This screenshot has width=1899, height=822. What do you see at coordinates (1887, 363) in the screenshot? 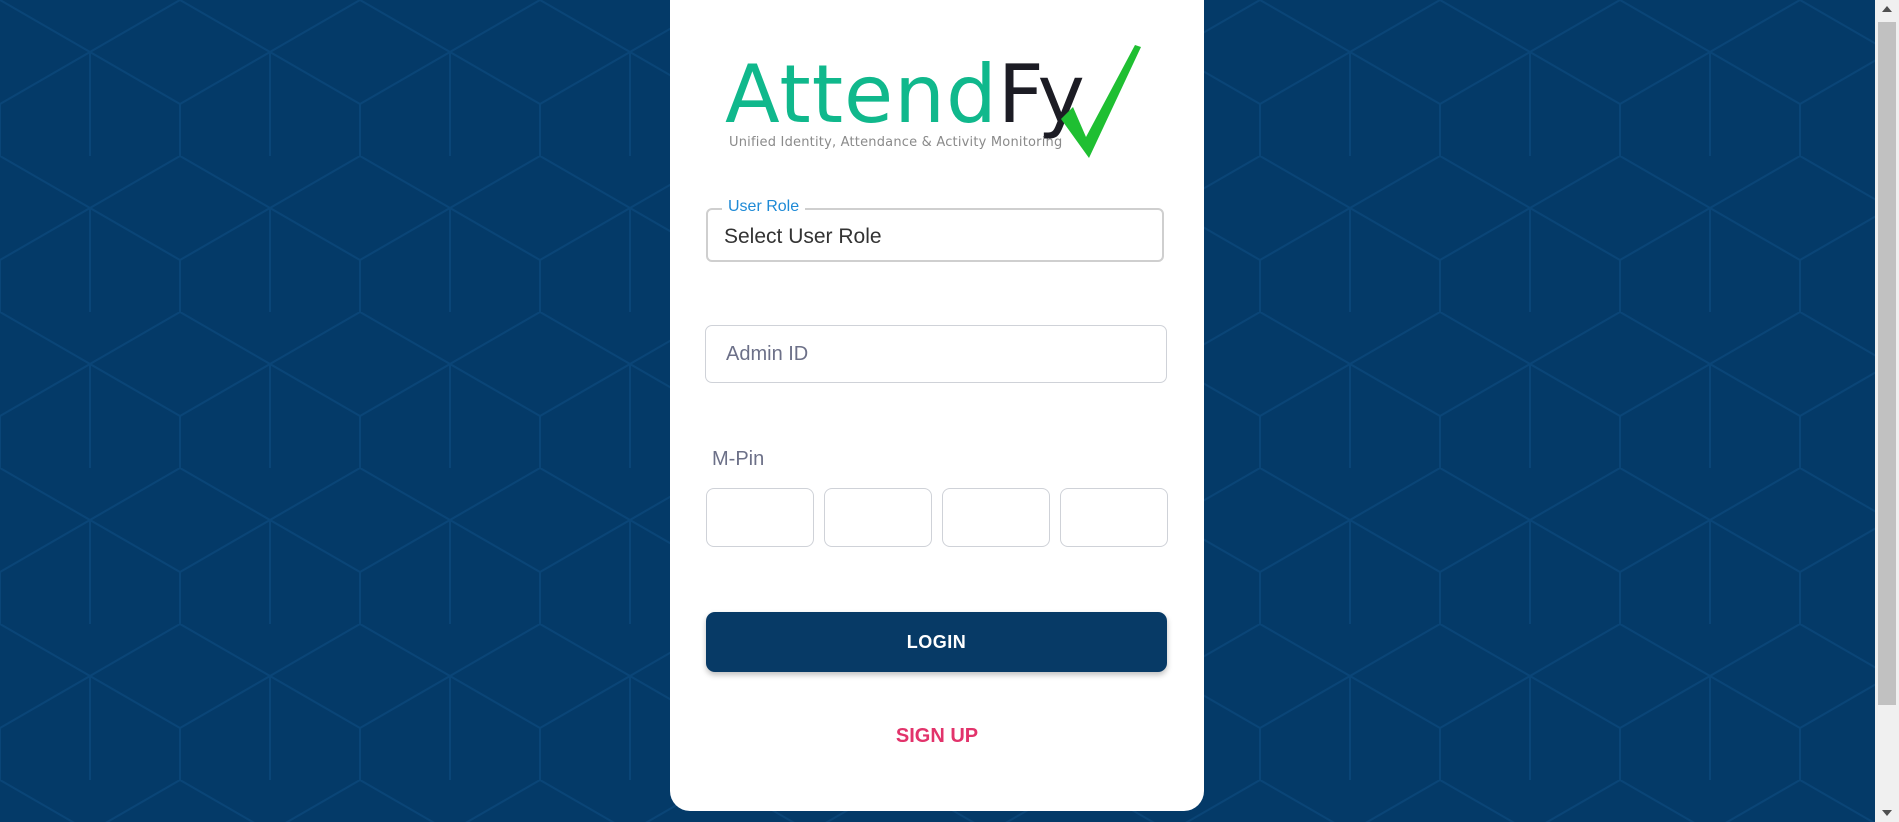
I see `scrollbar-thumb` at bounding box center [1887, 363].